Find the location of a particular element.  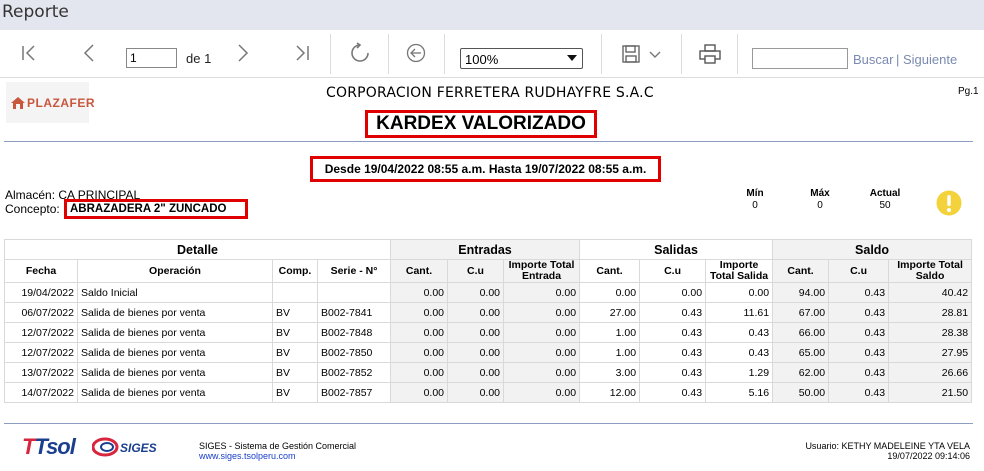

back-icon is located at coordinates (416, 53).